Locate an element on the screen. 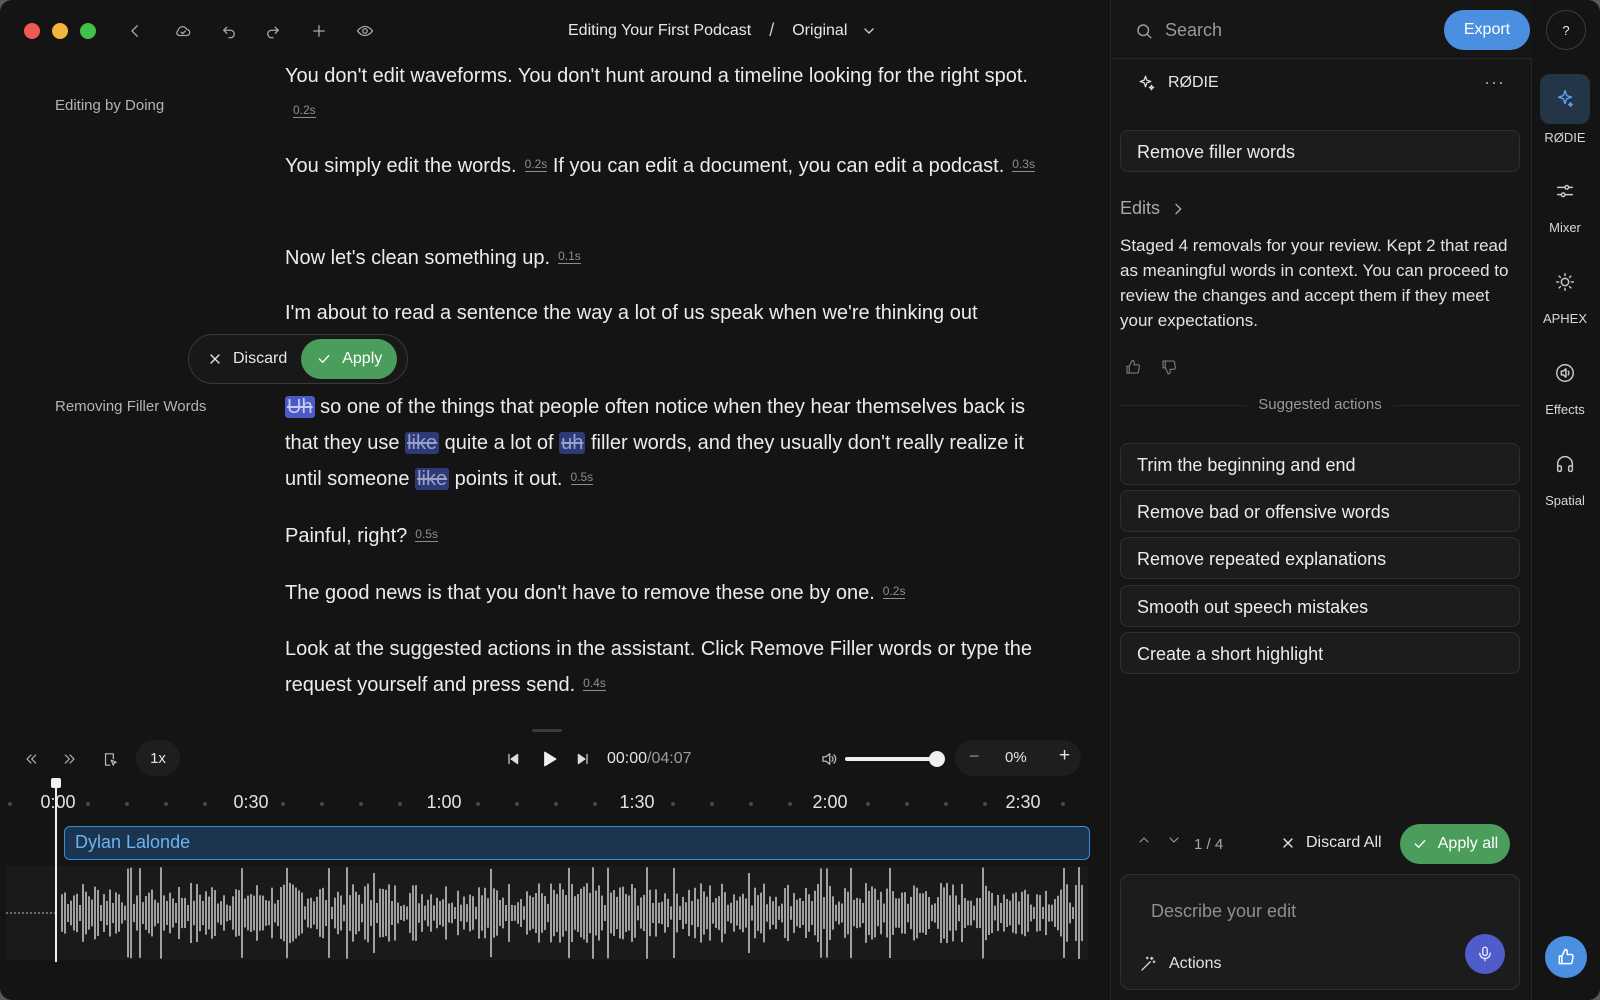 This screenshot has width=1600, height=1000. previous-icon is located at coordinates (513, 759).